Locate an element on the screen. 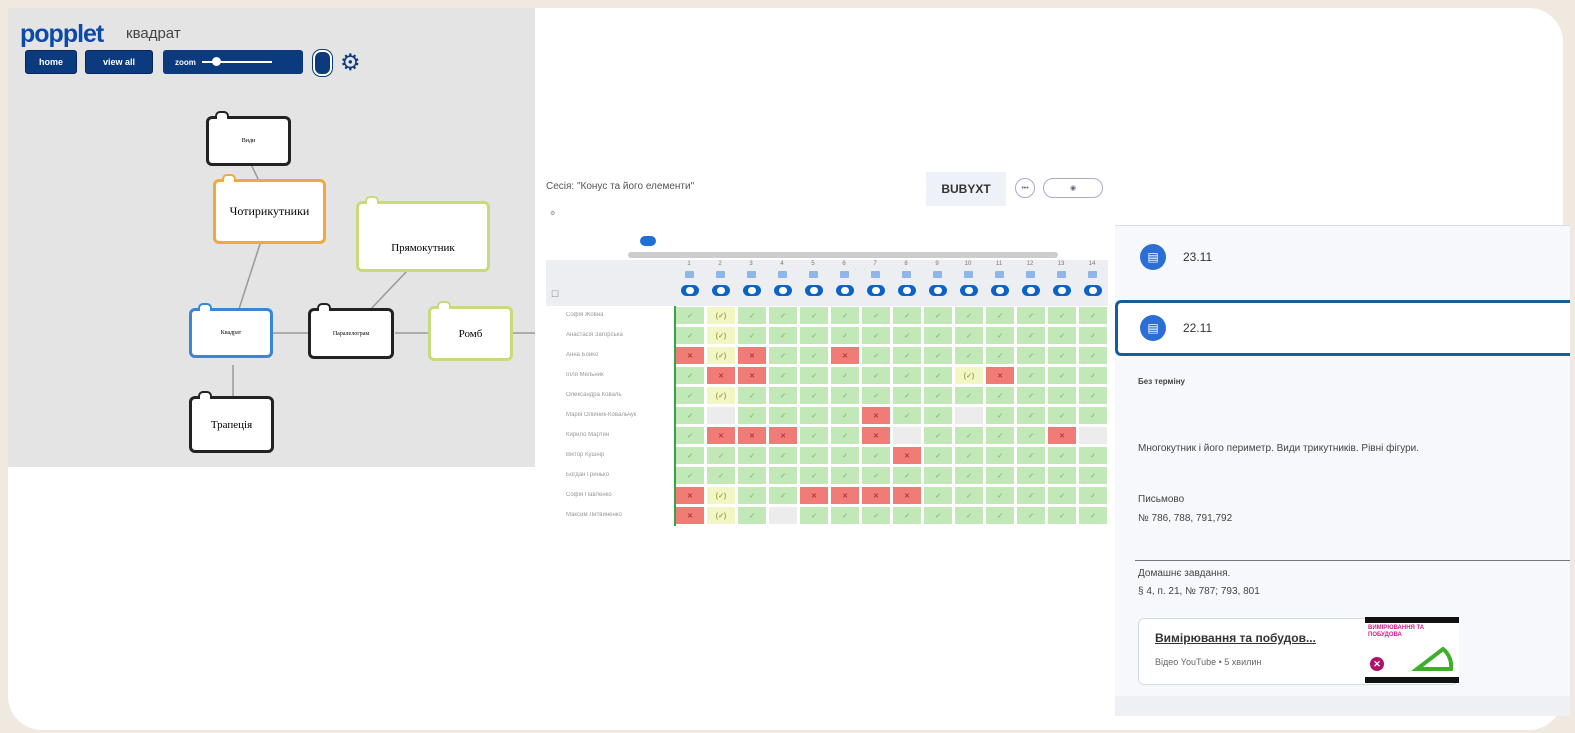 The width and height of the screenshot is (1575, 733). node-romb: Ромб is located at coordinates (470, 331).